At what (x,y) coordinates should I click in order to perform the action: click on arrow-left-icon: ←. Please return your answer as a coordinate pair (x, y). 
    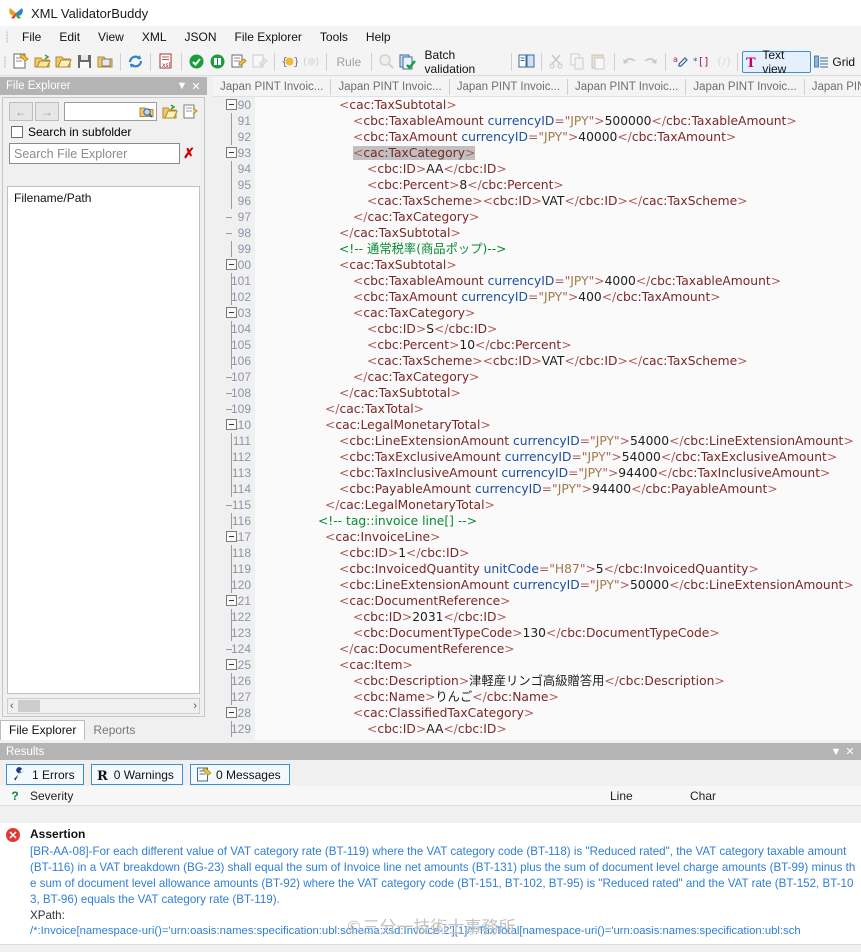
    Looking at the image, I should click on (21, 111).